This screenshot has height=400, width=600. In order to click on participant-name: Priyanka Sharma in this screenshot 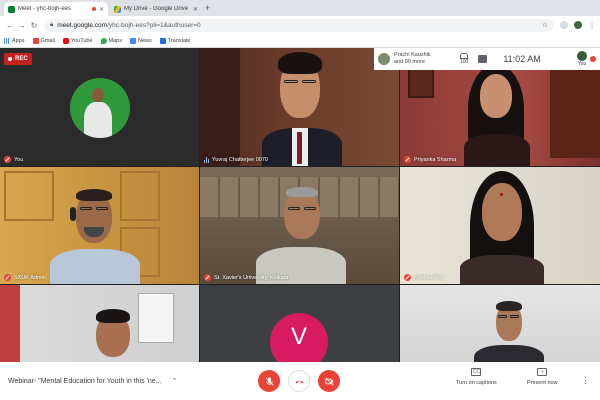, I will do `click(430, 159)`.